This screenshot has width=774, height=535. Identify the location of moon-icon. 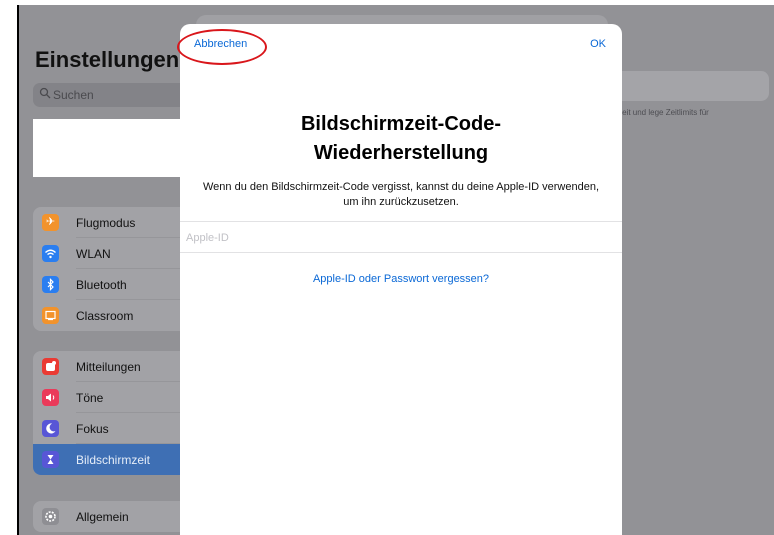
(50, 428).